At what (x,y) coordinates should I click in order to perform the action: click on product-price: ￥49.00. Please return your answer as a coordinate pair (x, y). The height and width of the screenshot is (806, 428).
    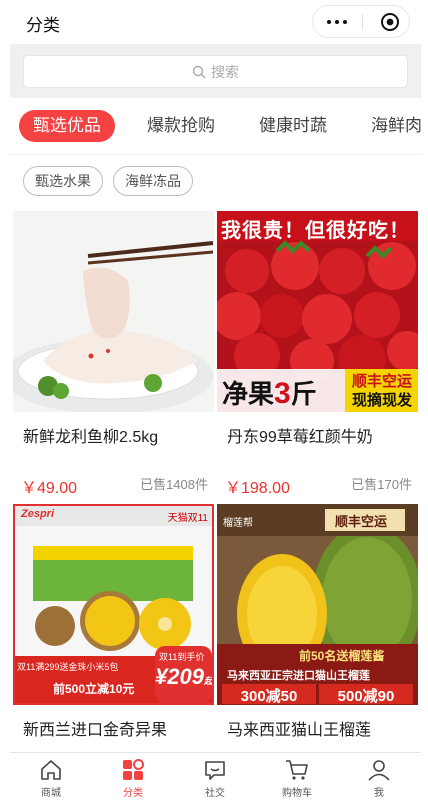
    Looking at the image, I should click on (49, 488).